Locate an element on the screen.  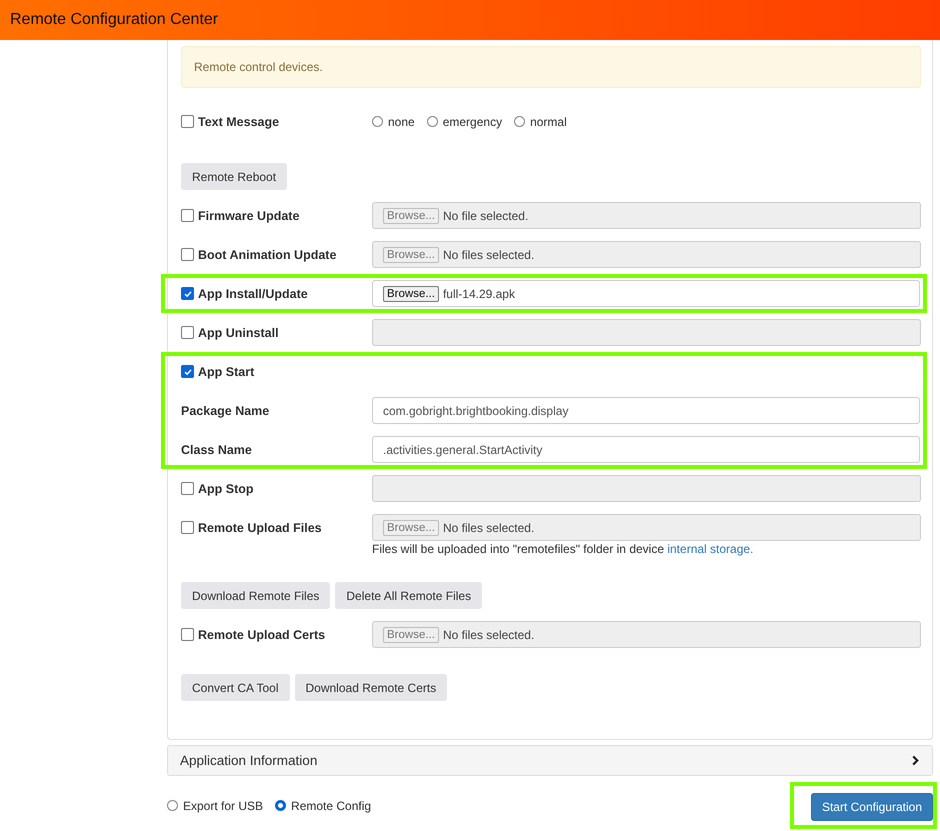
file-name: full-14.29.apk is located at coordinates (478, 293).